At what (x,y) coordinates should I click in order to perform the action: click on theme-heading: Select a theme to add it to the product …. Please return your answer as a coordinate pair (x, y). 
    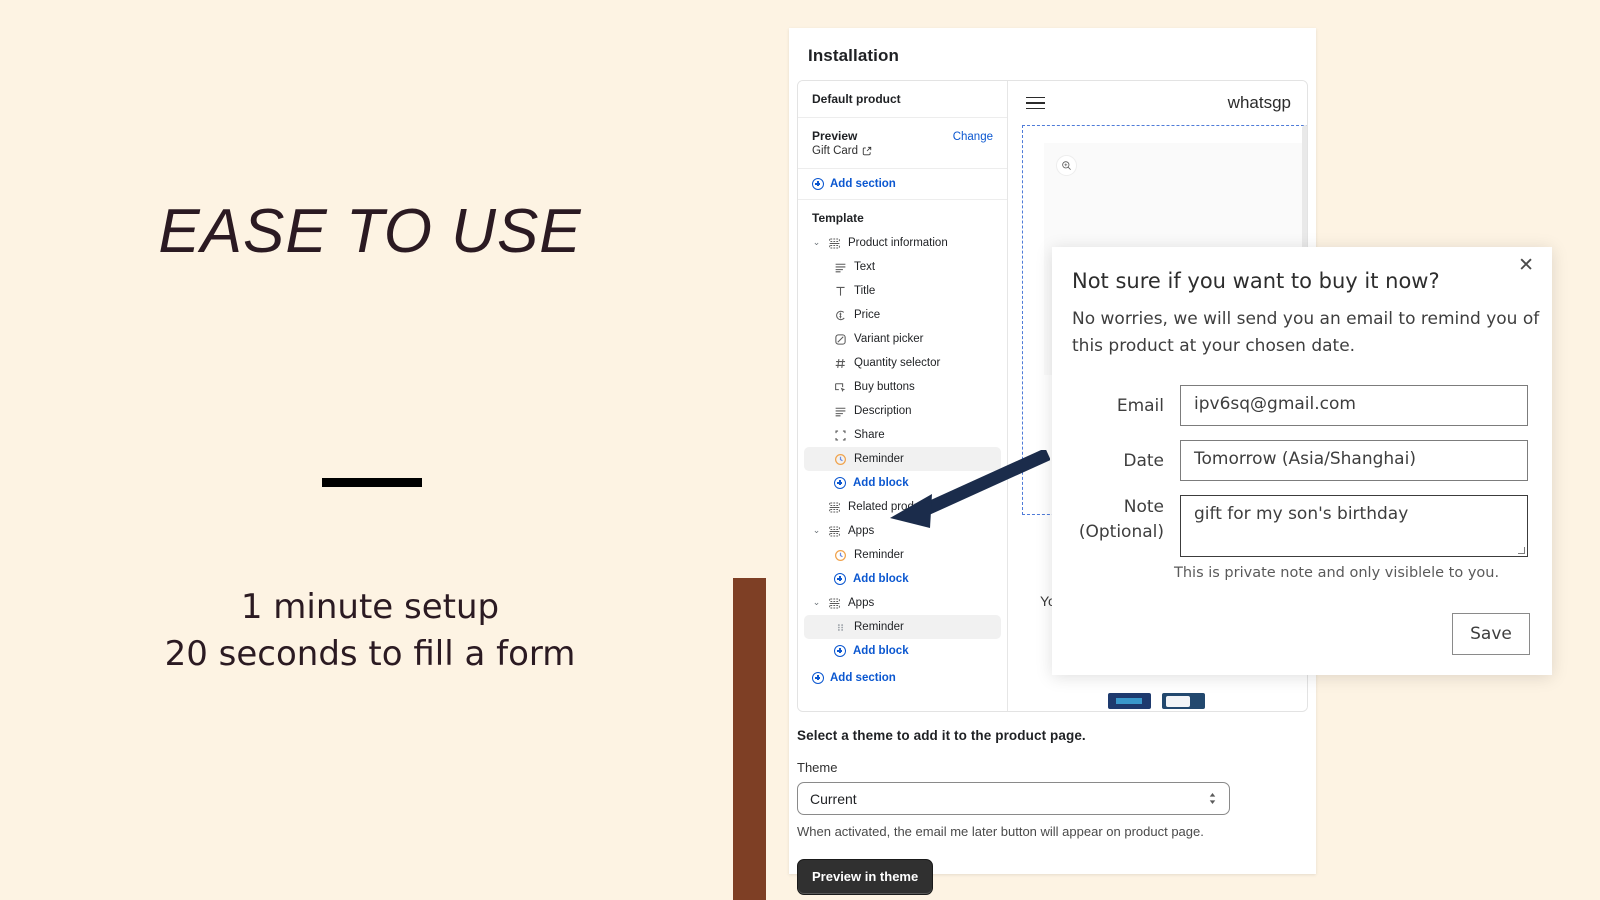
    Looking at the image, I should click on (941, 735).